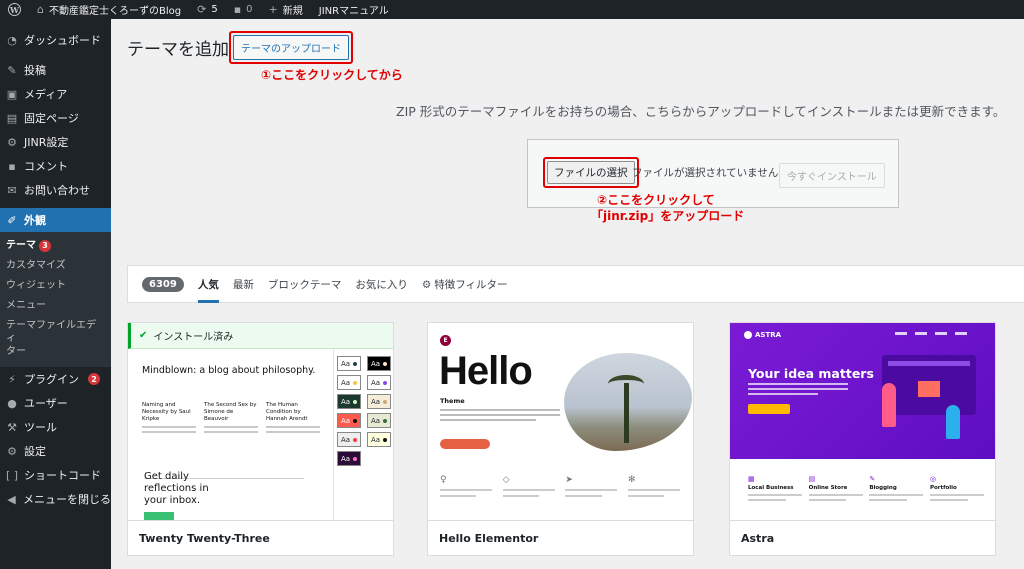  What do you see at coordinates (46, 142) in the screenshot?
I see `sidebar-item-label: JINR設定` at bounding box center [46, 142].